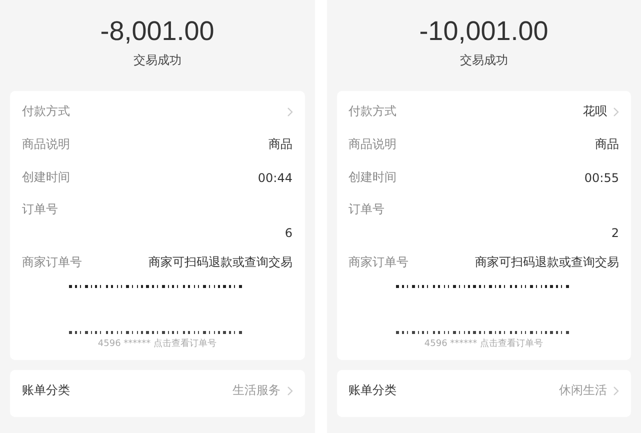 The height and width of the screenshot is (433, 641). I want to click on field-value: 00:44, so click(275, 177).